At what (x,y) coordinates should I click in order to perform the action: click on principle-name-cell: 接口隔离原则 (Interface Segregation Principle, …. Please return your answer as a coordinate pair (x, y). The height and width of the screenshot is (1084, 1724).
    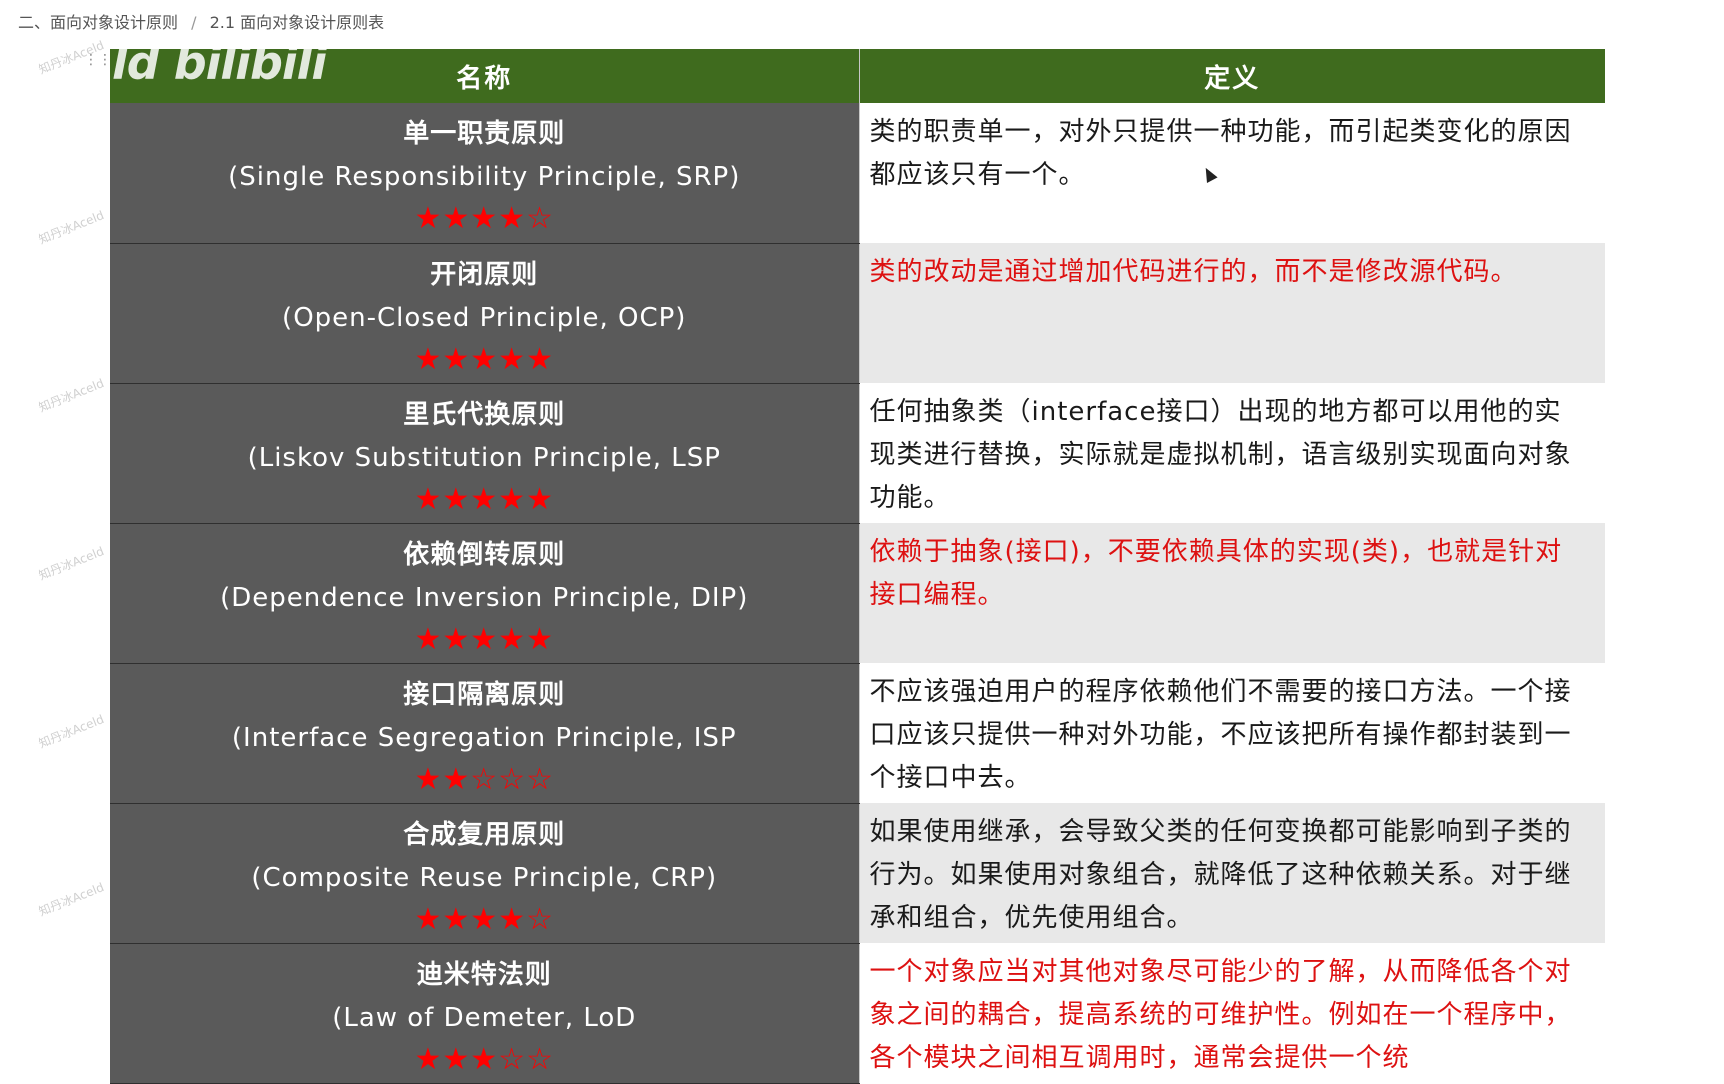
    Looking at the image, I should click on (485, 733).